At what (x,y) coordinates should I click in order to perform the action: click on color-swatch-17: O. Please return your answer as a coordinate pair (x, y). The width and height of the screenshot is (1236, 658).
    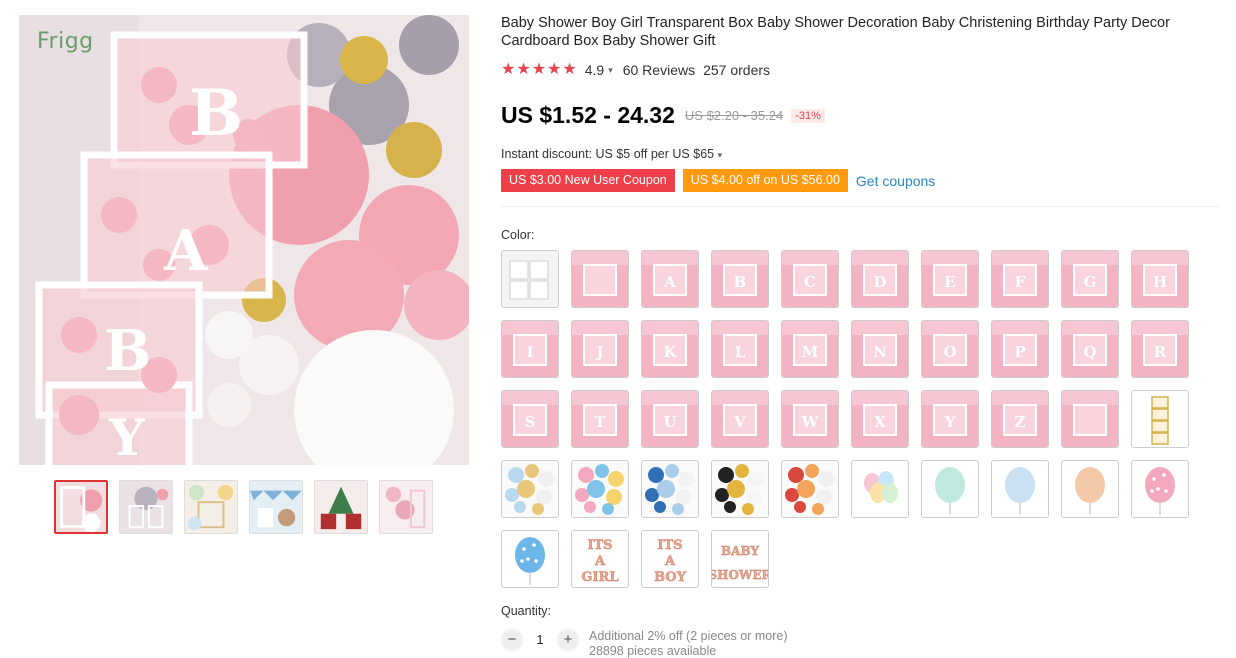
    Looking at the image, I should click on (950, 349).